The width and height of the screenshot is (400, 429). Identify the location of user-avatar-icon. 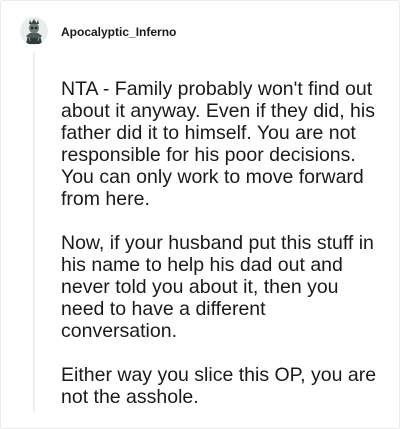
(34, 31).